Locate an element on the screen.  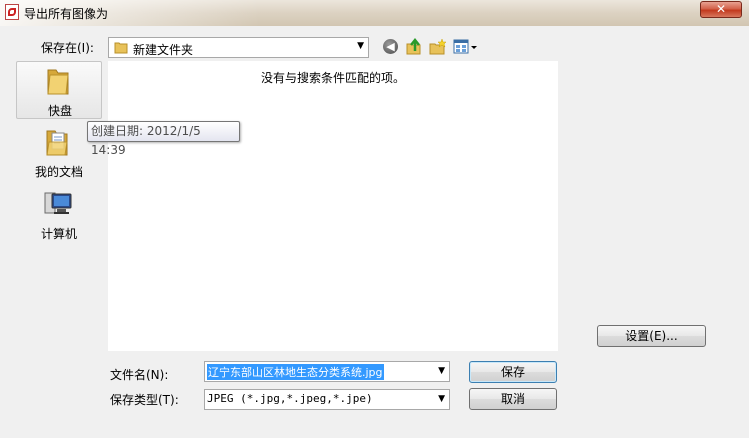
places-bar: 快盘 我的文档 计算机 is located at coordinates (52, 212).